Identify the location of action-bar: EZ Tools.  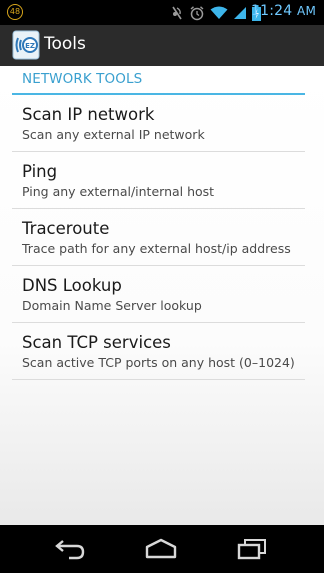
(162, 45).